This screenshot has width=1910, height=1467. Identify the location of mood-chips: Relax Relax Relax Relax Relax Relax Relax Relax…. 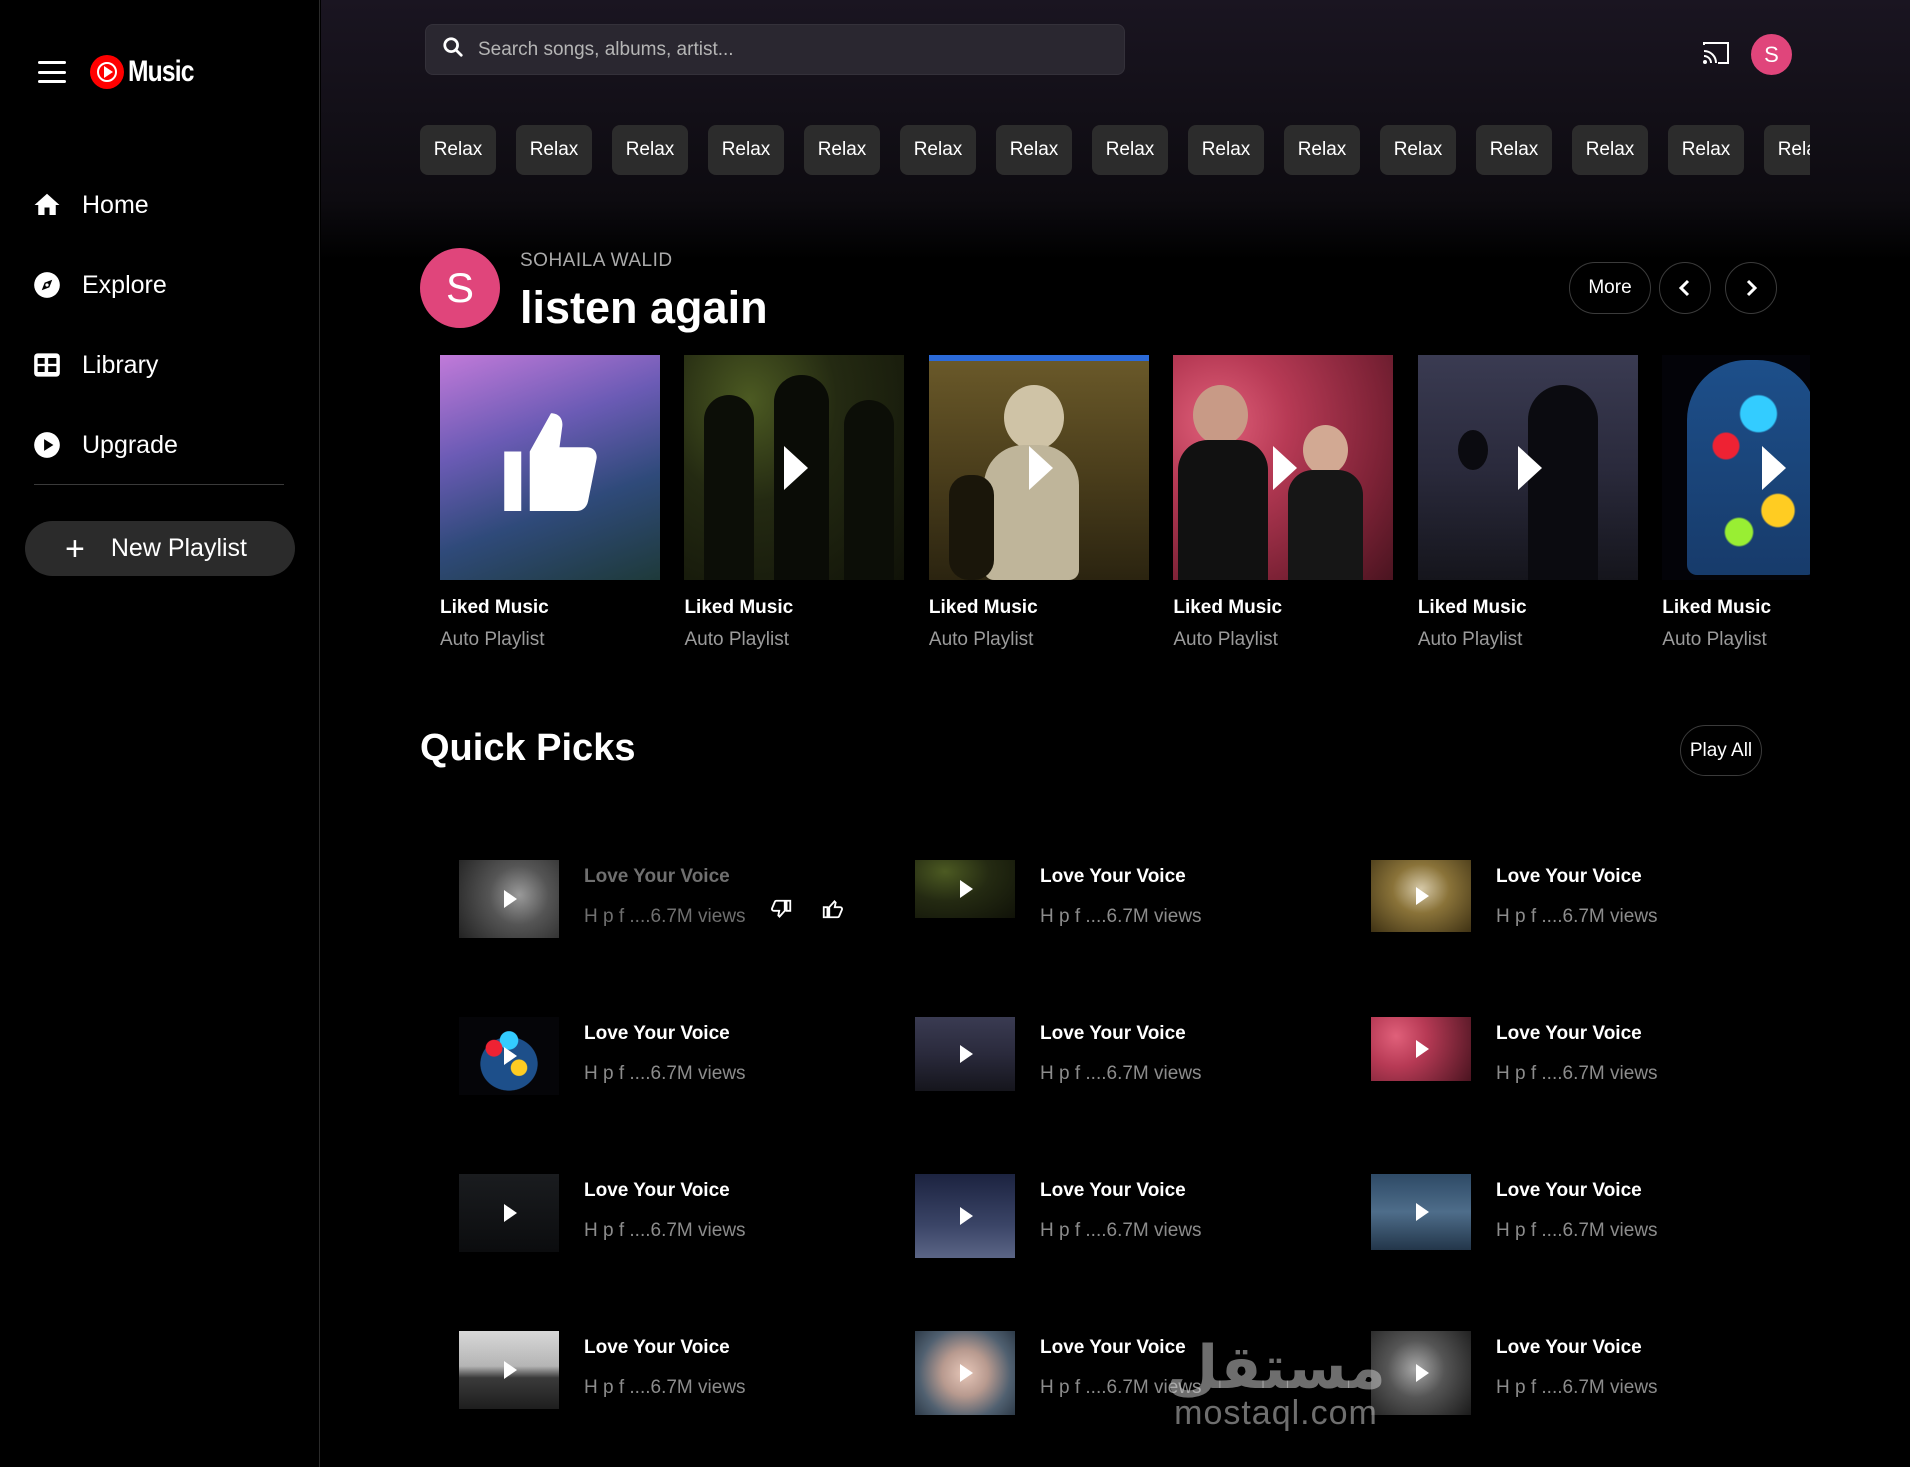
(1115, 150).